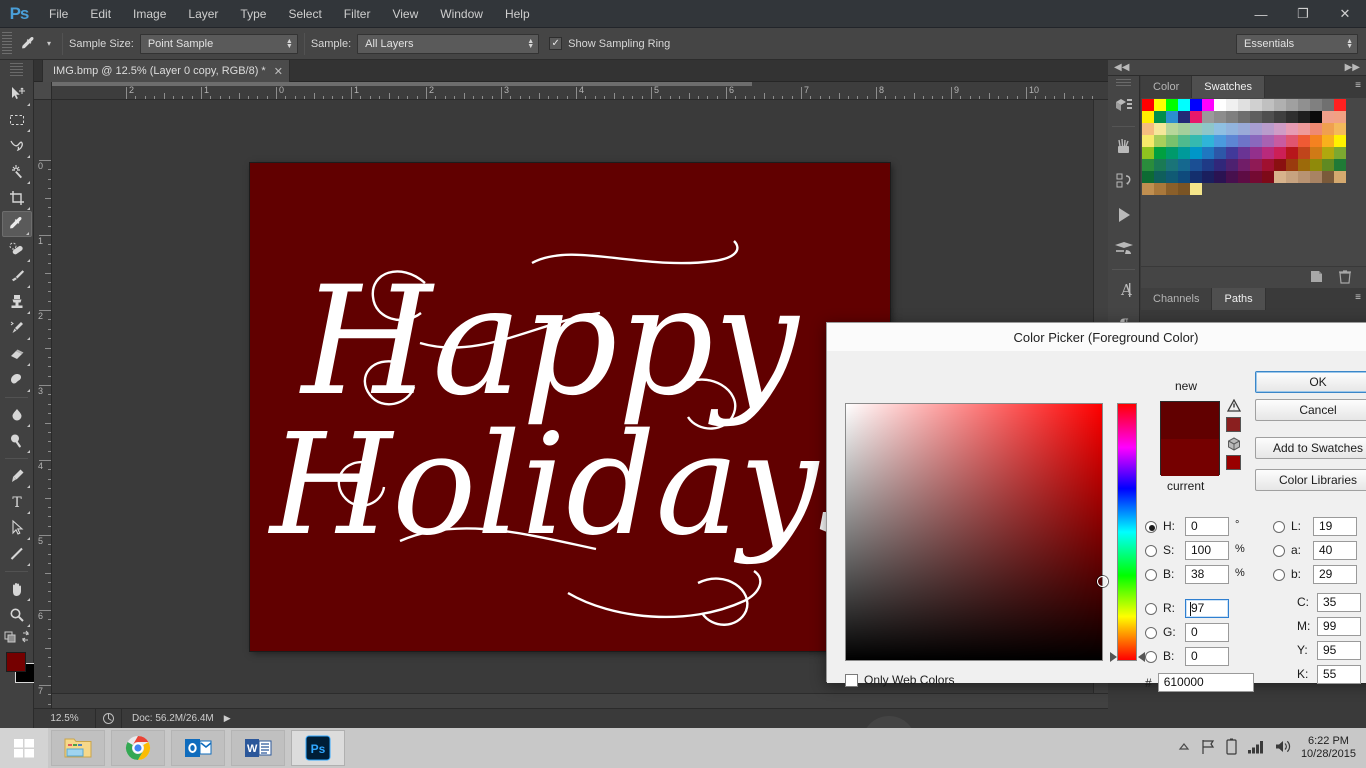 Image resolution: width=1366 pixels, height=768 pixels. I want to click on lasso-tool, so click(17, 146).